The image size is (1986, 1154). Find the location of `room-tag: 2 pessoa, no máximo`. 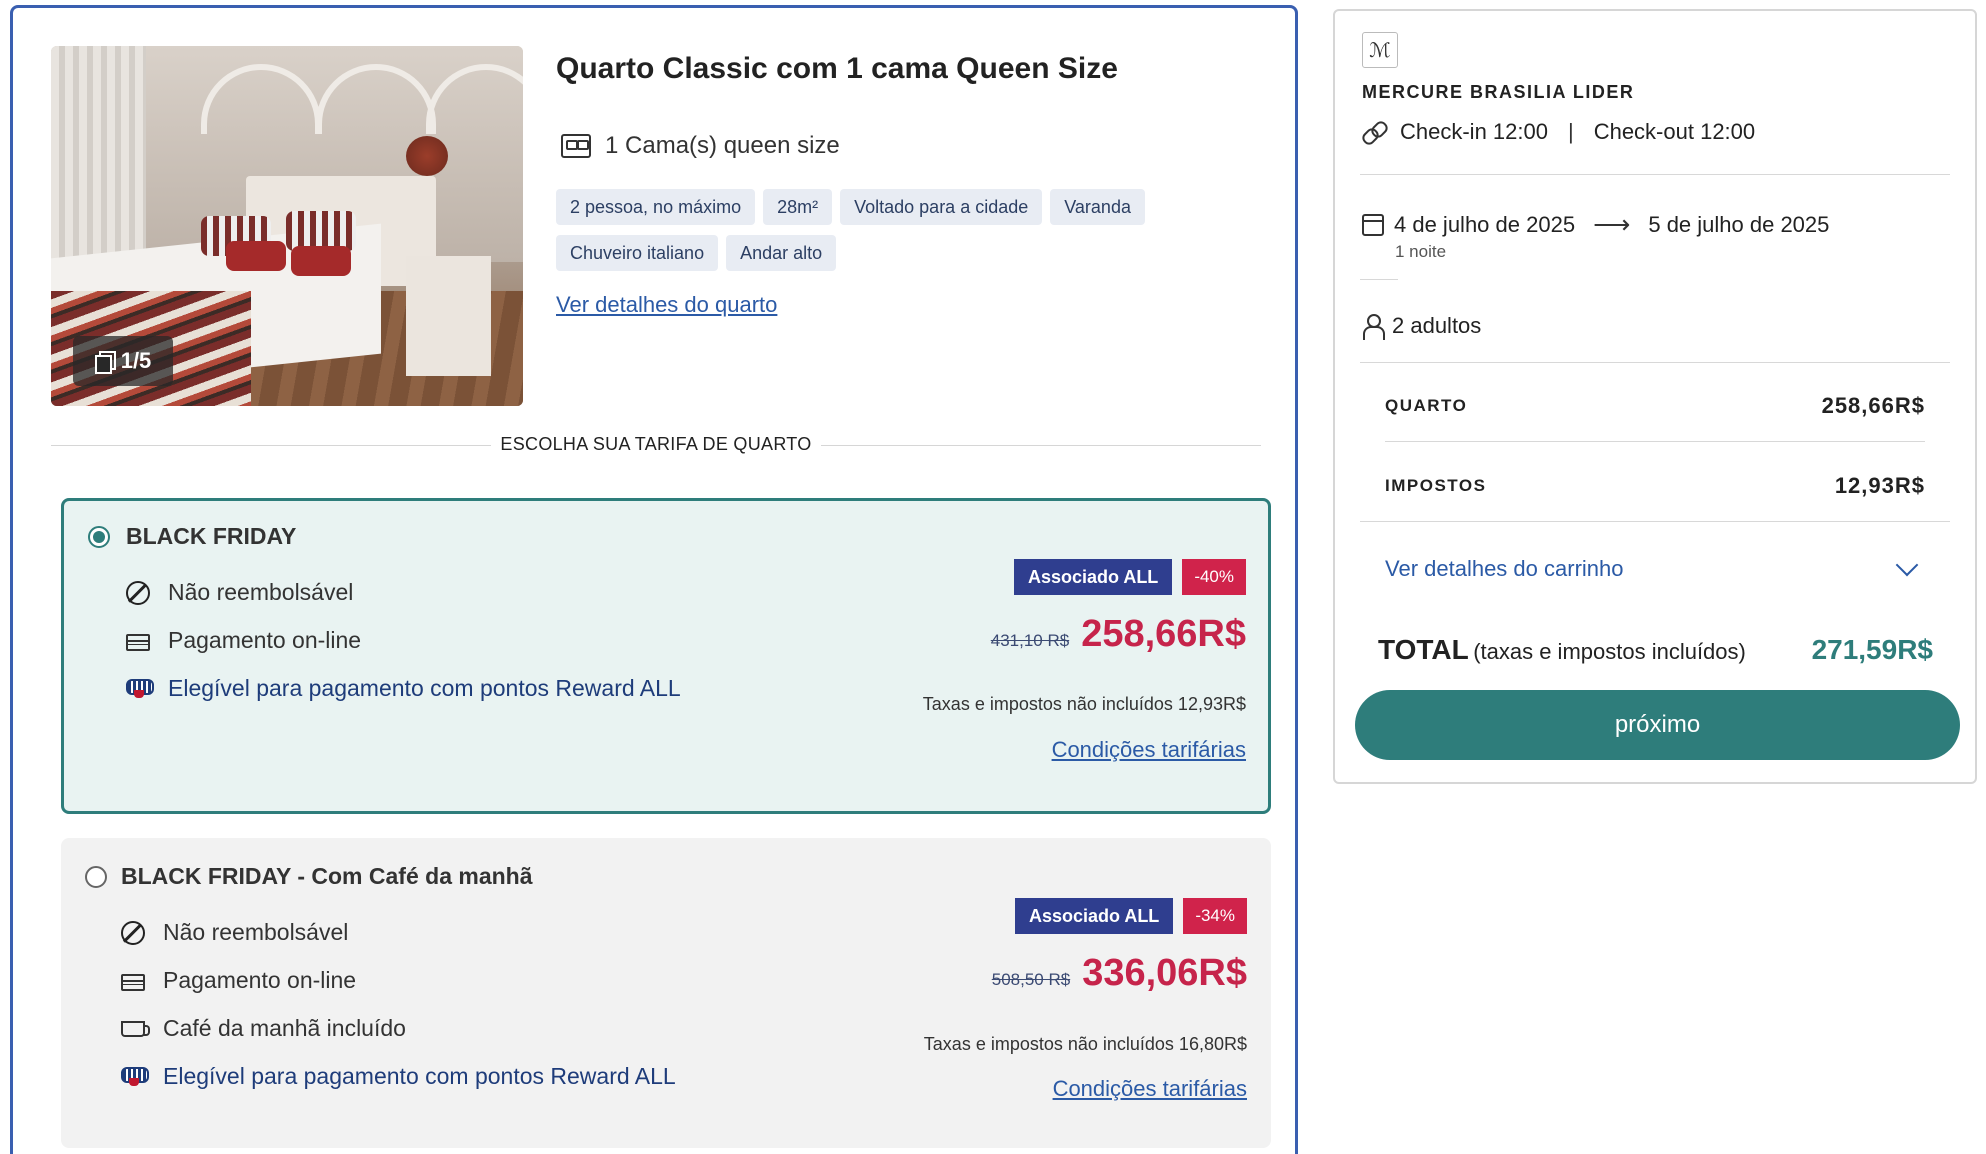

room-tag: 2 pessoa, no máximo is located at coordinates (656, 207).